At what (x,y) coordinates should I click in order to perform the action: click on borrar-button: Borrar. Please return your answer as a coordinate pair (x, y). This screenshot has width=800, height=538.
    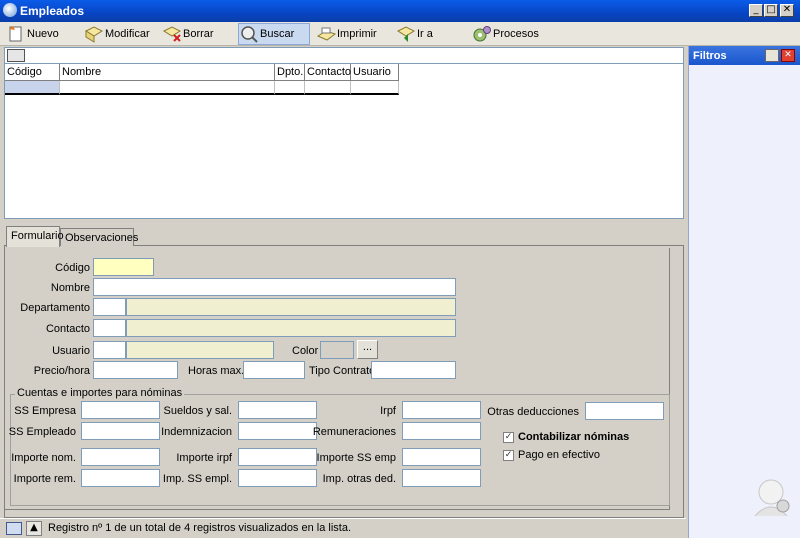
    Looking at the image, I should click on (197, 34).